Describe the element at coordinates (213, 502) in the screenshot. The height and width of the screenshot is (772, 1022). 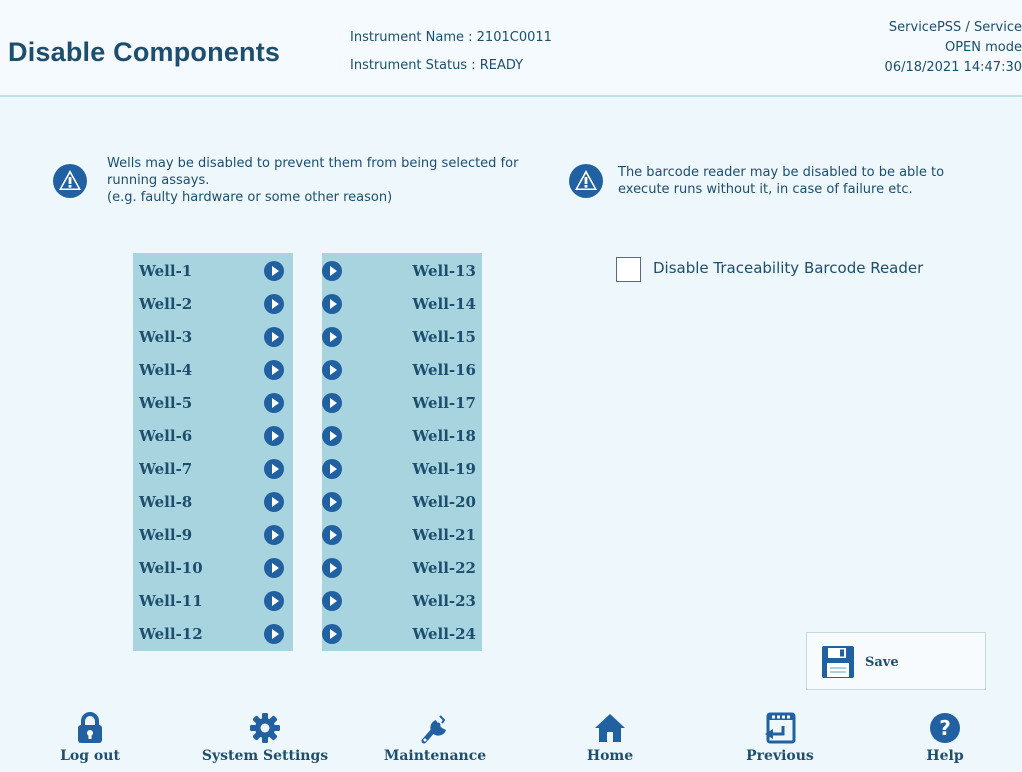
I see `well-item: Well-8` at that location.